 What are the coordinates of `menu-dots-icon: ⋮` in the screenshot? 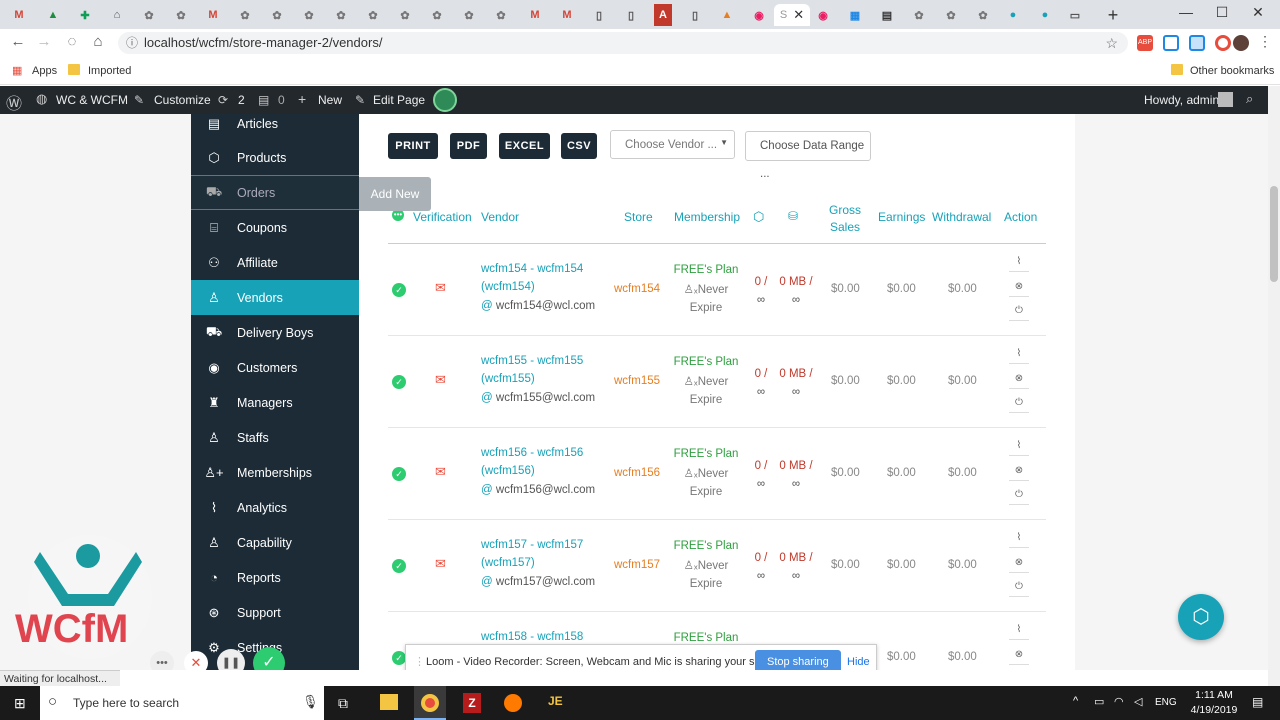 It's located at (1265, 43).